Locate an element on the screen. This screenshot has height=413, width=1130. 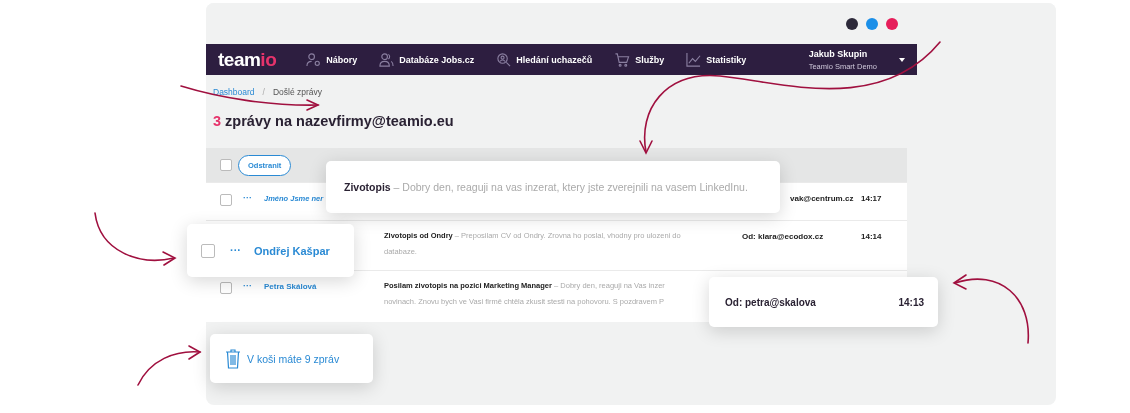
sender-email: Od: klara@ecodox.cz is located at coordinates (783, 236).